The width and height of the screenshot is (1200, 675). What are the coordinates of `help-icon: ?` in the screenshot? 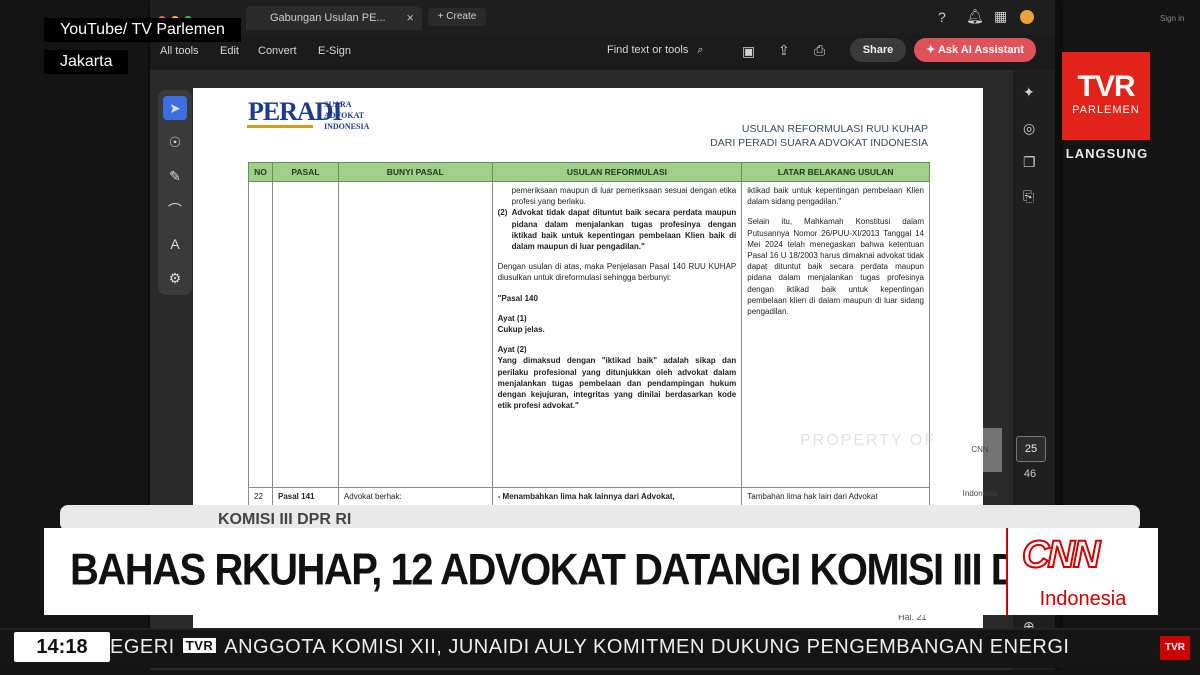 It's located at (942, 17).